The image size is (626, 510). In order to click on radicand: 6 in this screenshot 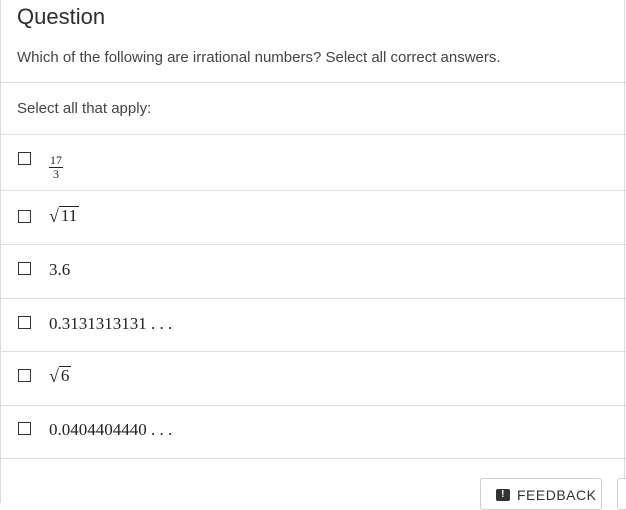, I will do `click(65, 375)`.